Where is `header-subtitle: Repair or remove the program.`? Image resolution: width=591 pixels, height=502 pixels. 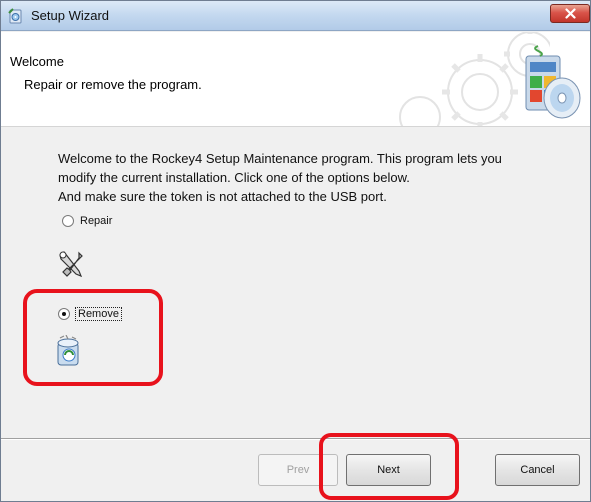 header-subtitle: Repair or remove the program. is located at coordinates (113, 84).